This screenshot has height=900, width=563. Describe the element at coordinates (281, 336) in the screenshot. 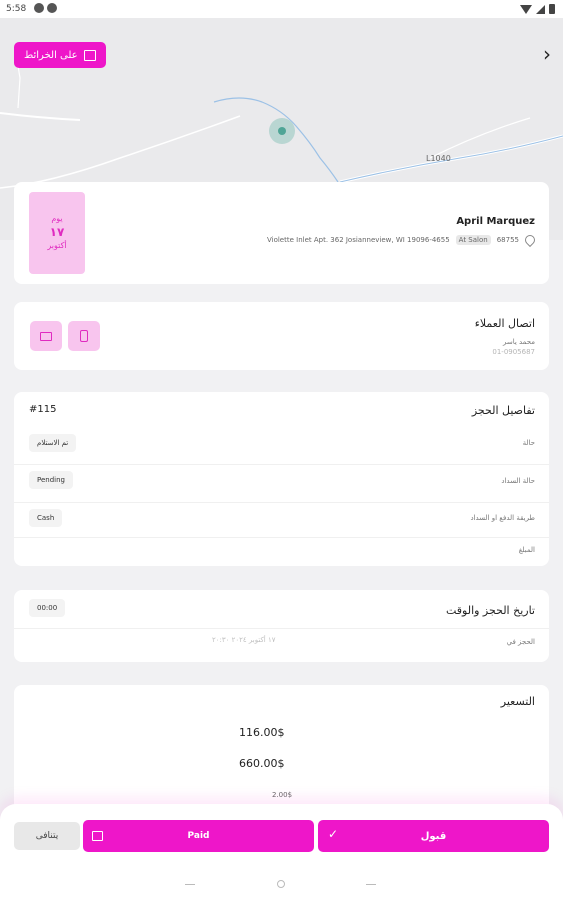

I see `contact-card: اتصال العملاء محمد ياسر 01-0905687` at that location.